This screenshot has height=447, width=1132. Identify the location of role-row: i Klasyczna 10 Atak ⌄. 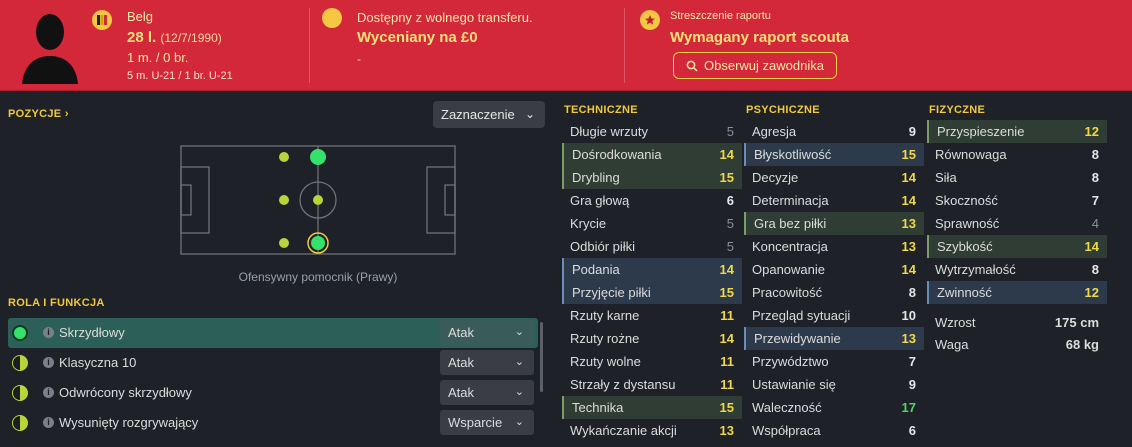
(273, 363).